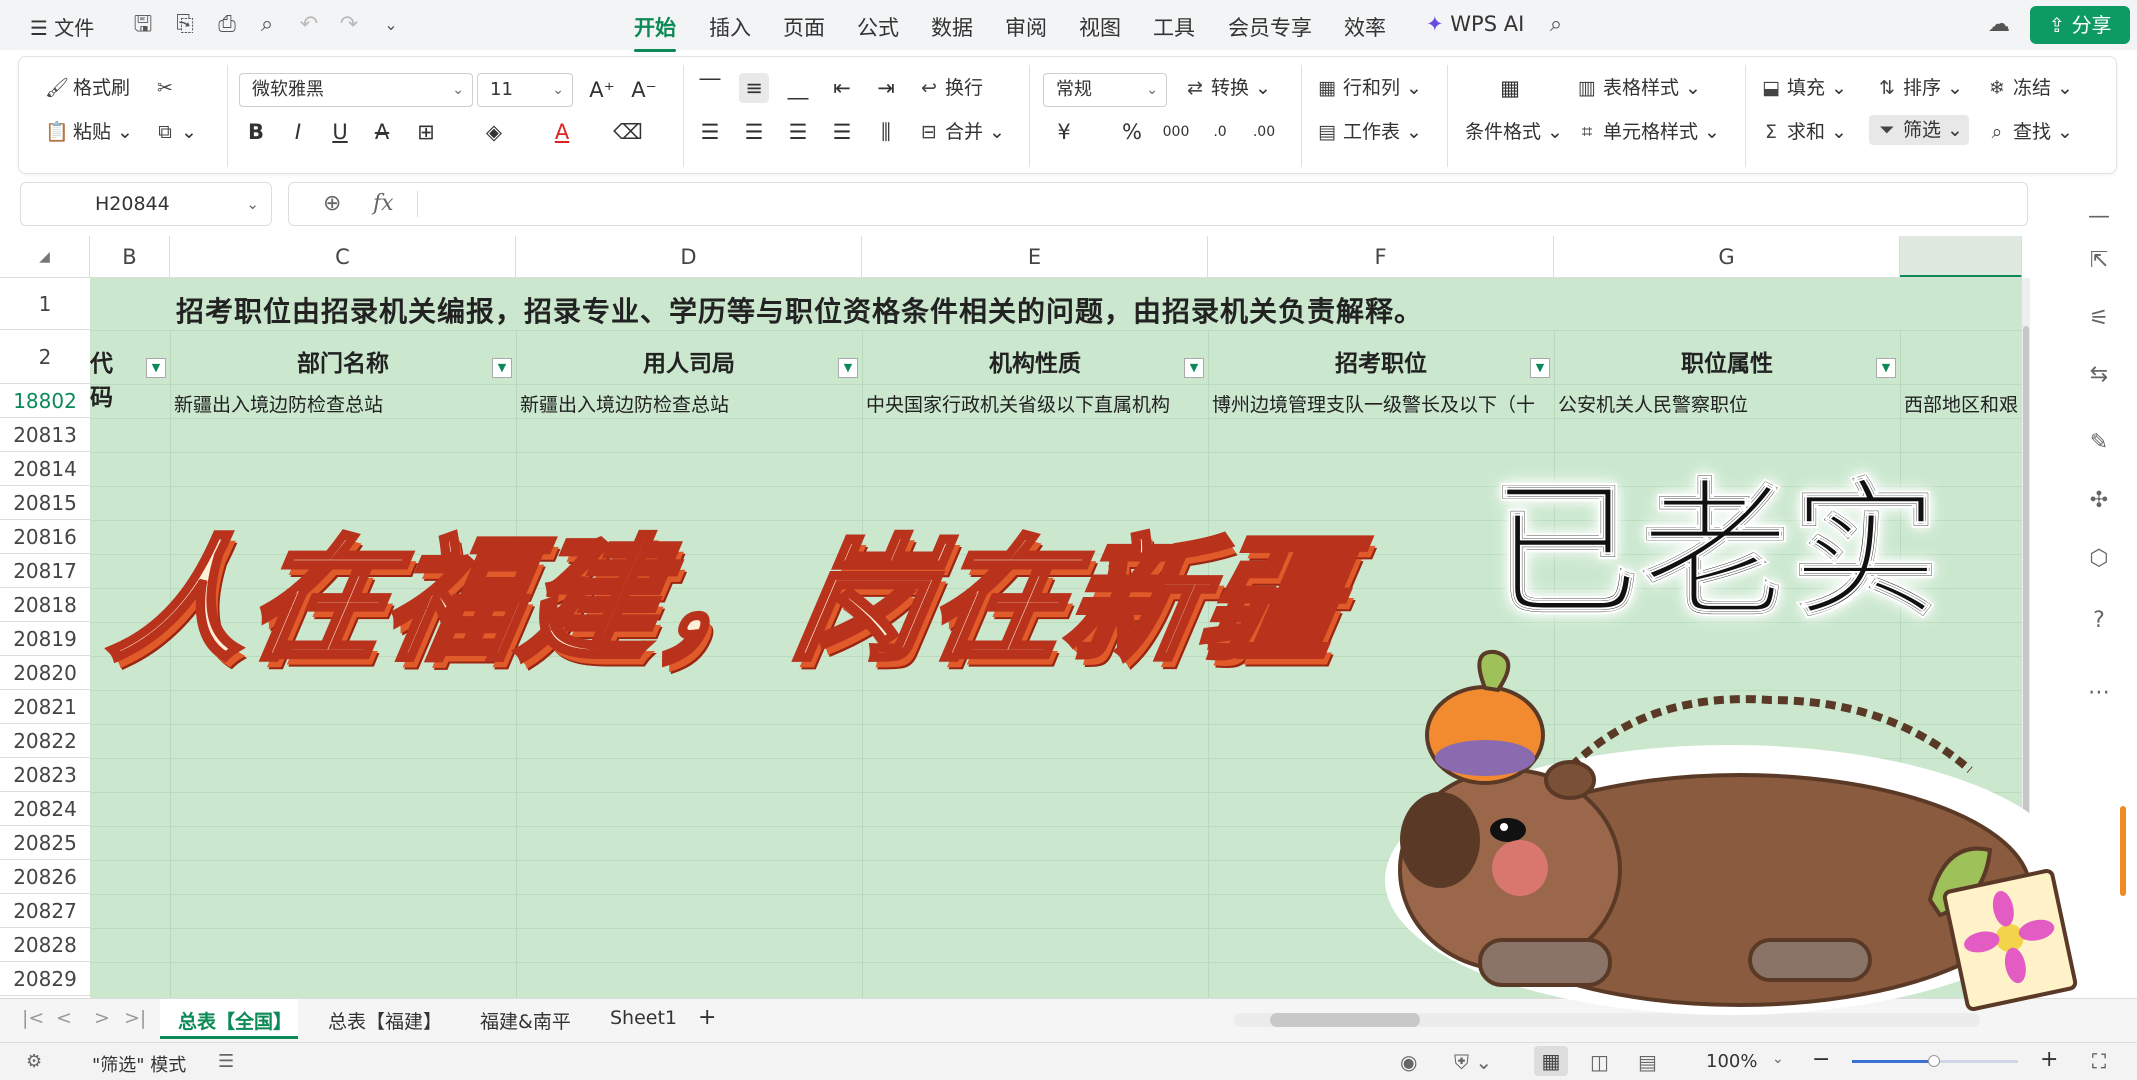 Image resolution: width=2137 pixels, height=1080 pixels. I want to click on row-header: 20825, so click(45, 843).